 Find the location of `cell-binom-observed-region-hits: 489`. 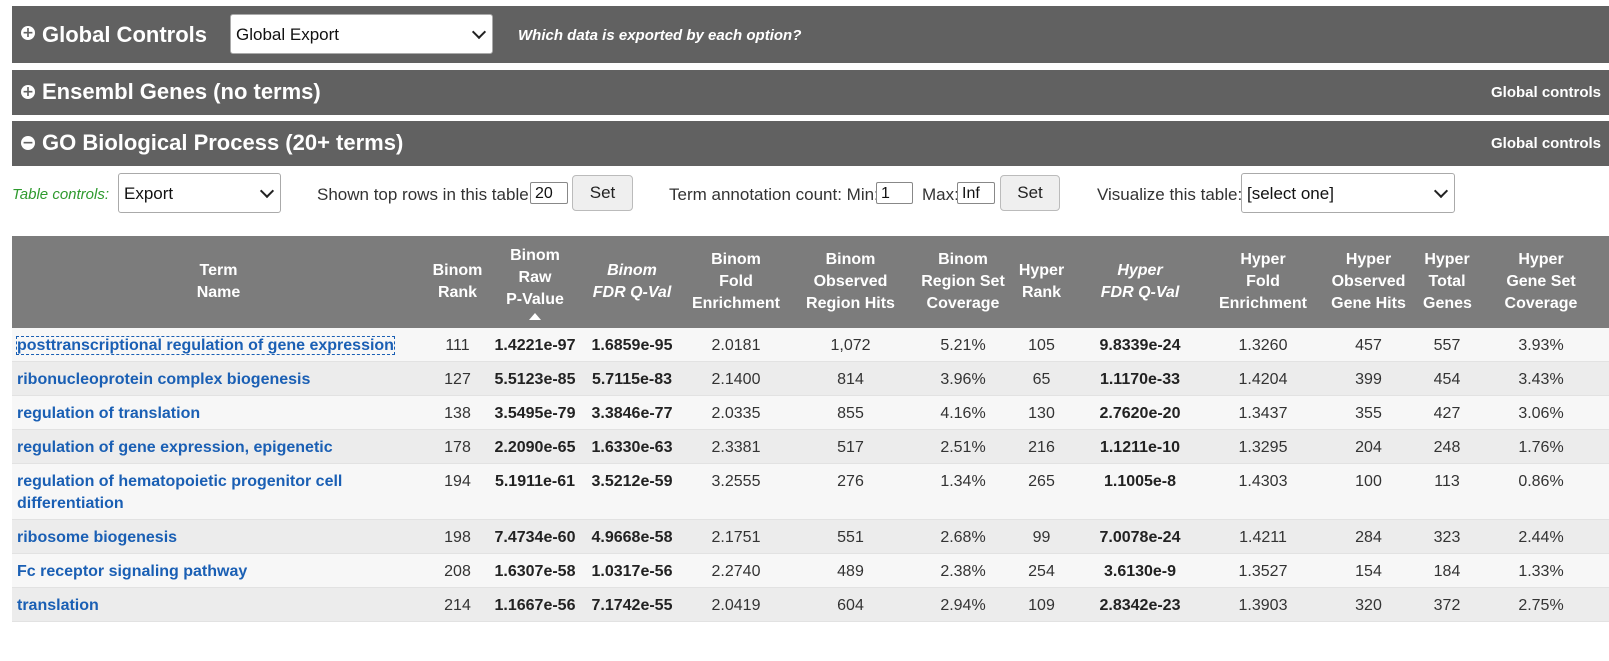

cell-binom-observed-region-hits: 489 is located at coordinates (850, 570).